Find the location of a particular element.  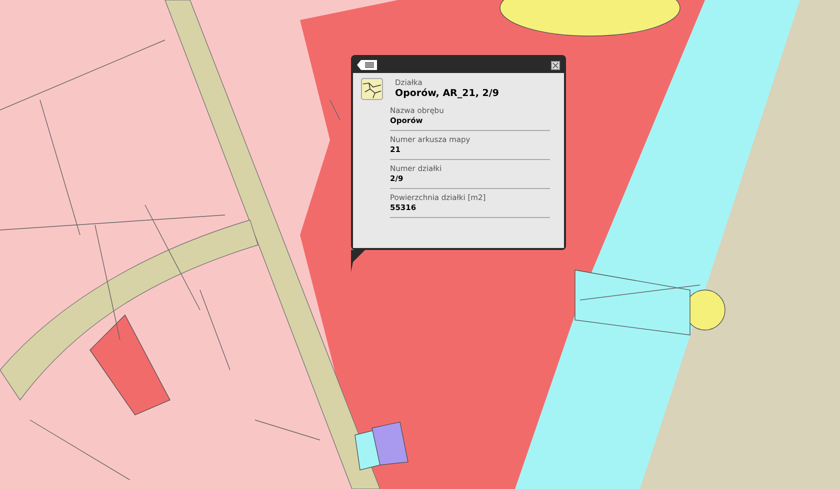

close-icon is located at coordinates (555, 65).